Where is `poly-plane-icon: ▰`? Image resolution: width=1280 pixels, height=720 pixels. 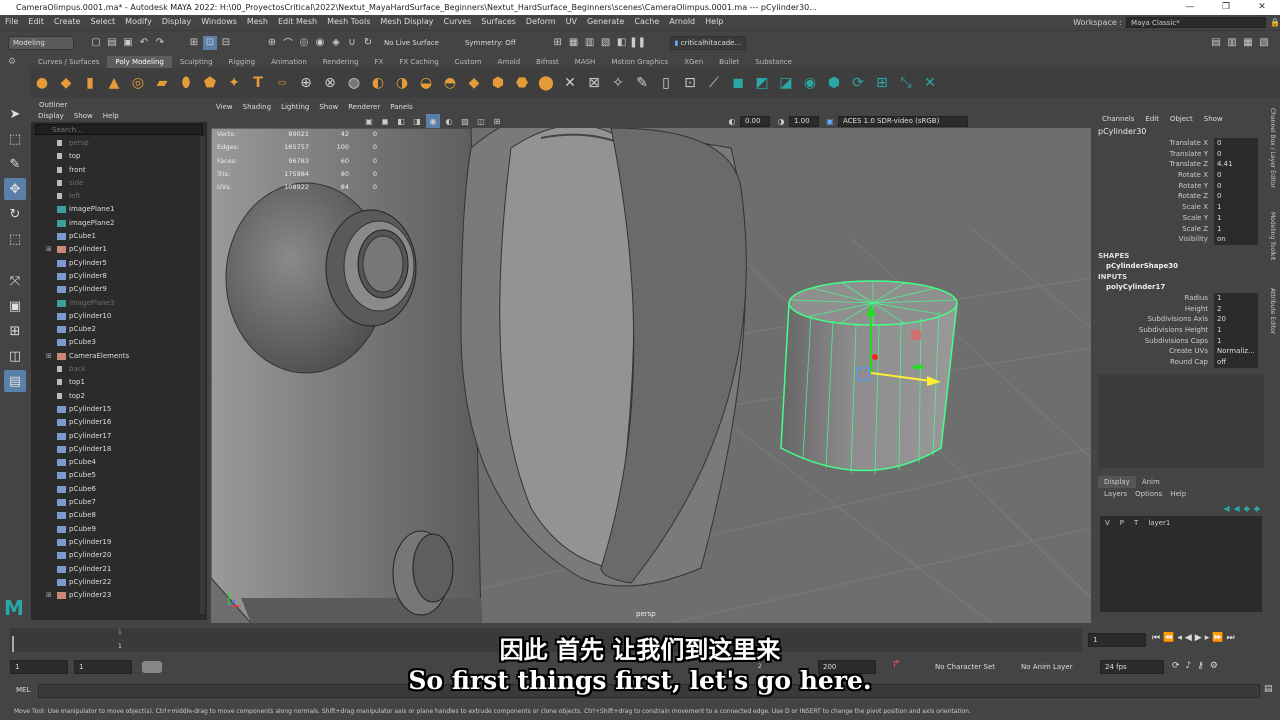 poly-plane-icon: ▰ is located at coordinates (162, 83).